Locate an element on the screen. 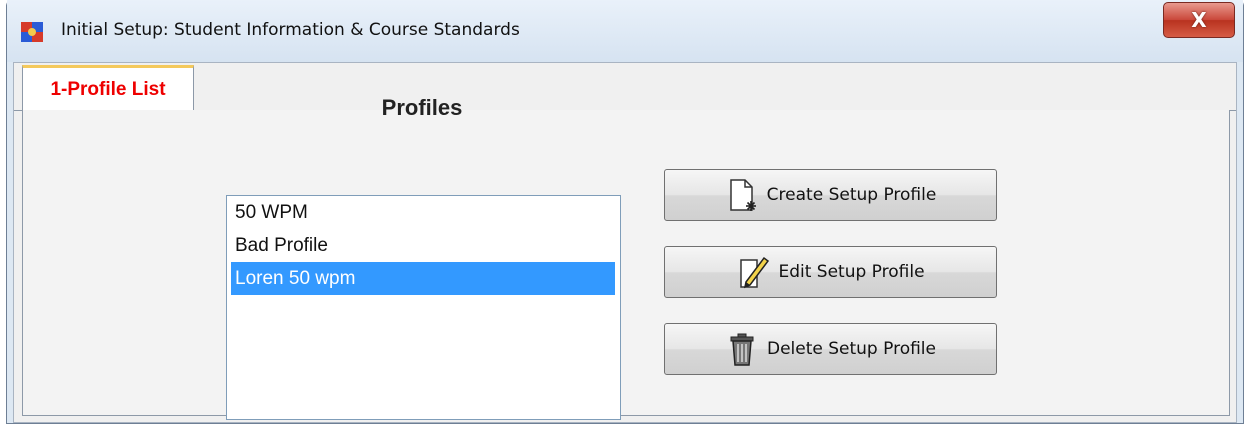 The width and height of the screenshot is (1254, 427). create-setup-profile-button: Create Setup Profile is located at coordinates (830, 195).